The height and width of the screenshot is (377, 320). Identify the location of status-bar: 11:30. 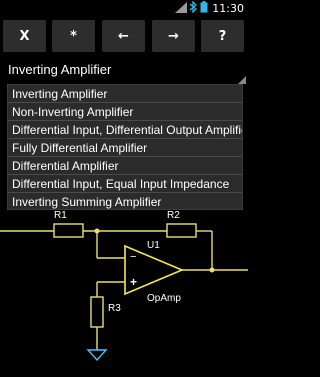
(124, 8).